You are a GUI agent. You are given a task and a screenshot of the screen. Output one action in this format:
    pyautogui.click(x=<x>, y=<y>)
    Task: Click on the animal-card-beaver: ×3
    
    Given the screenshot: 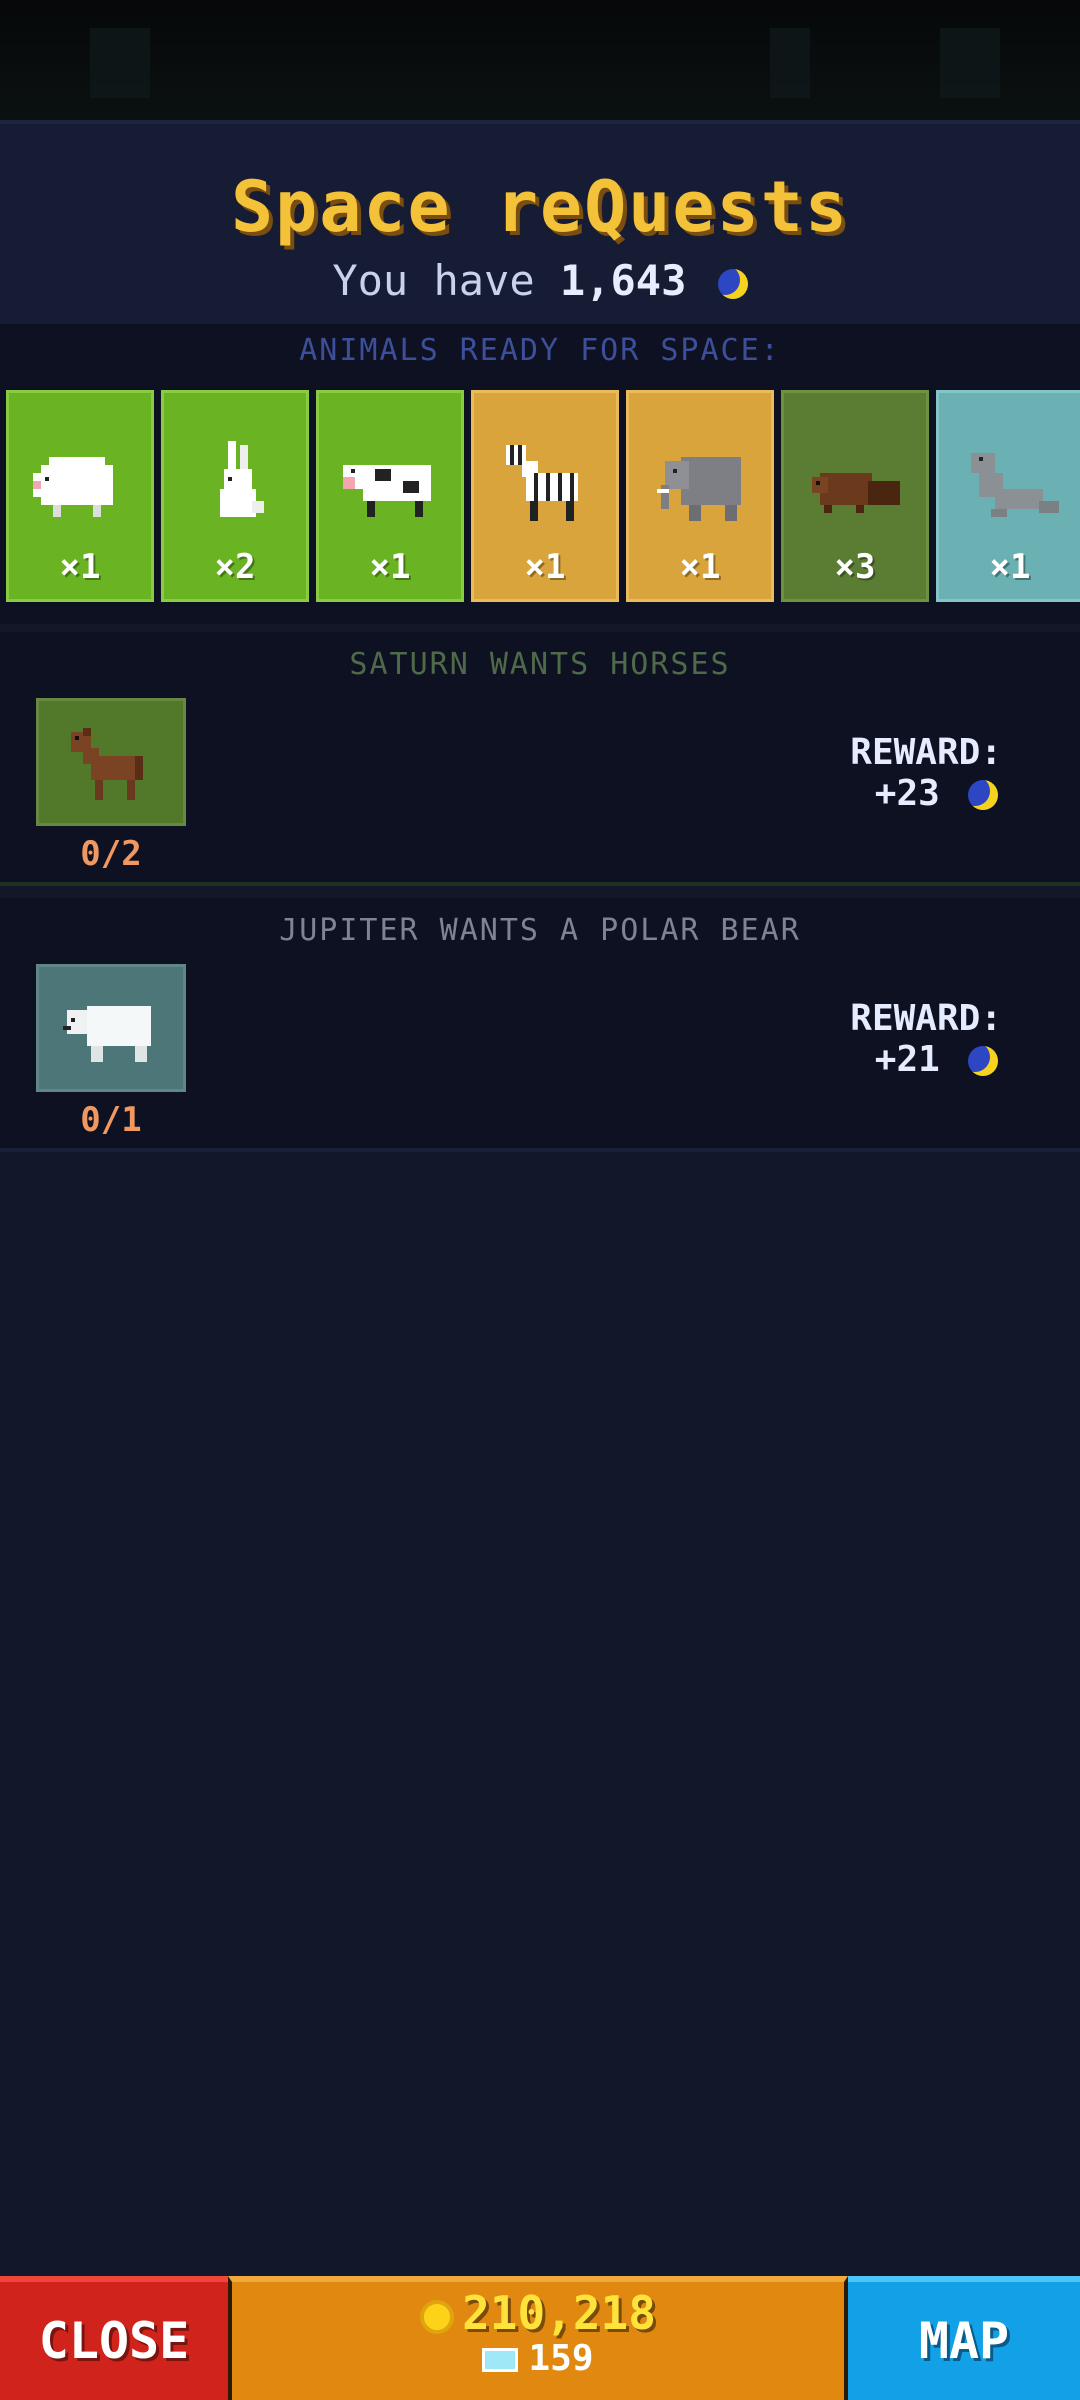 What is the action you would take?
    pyautogui.click(x=855, y=496)
    